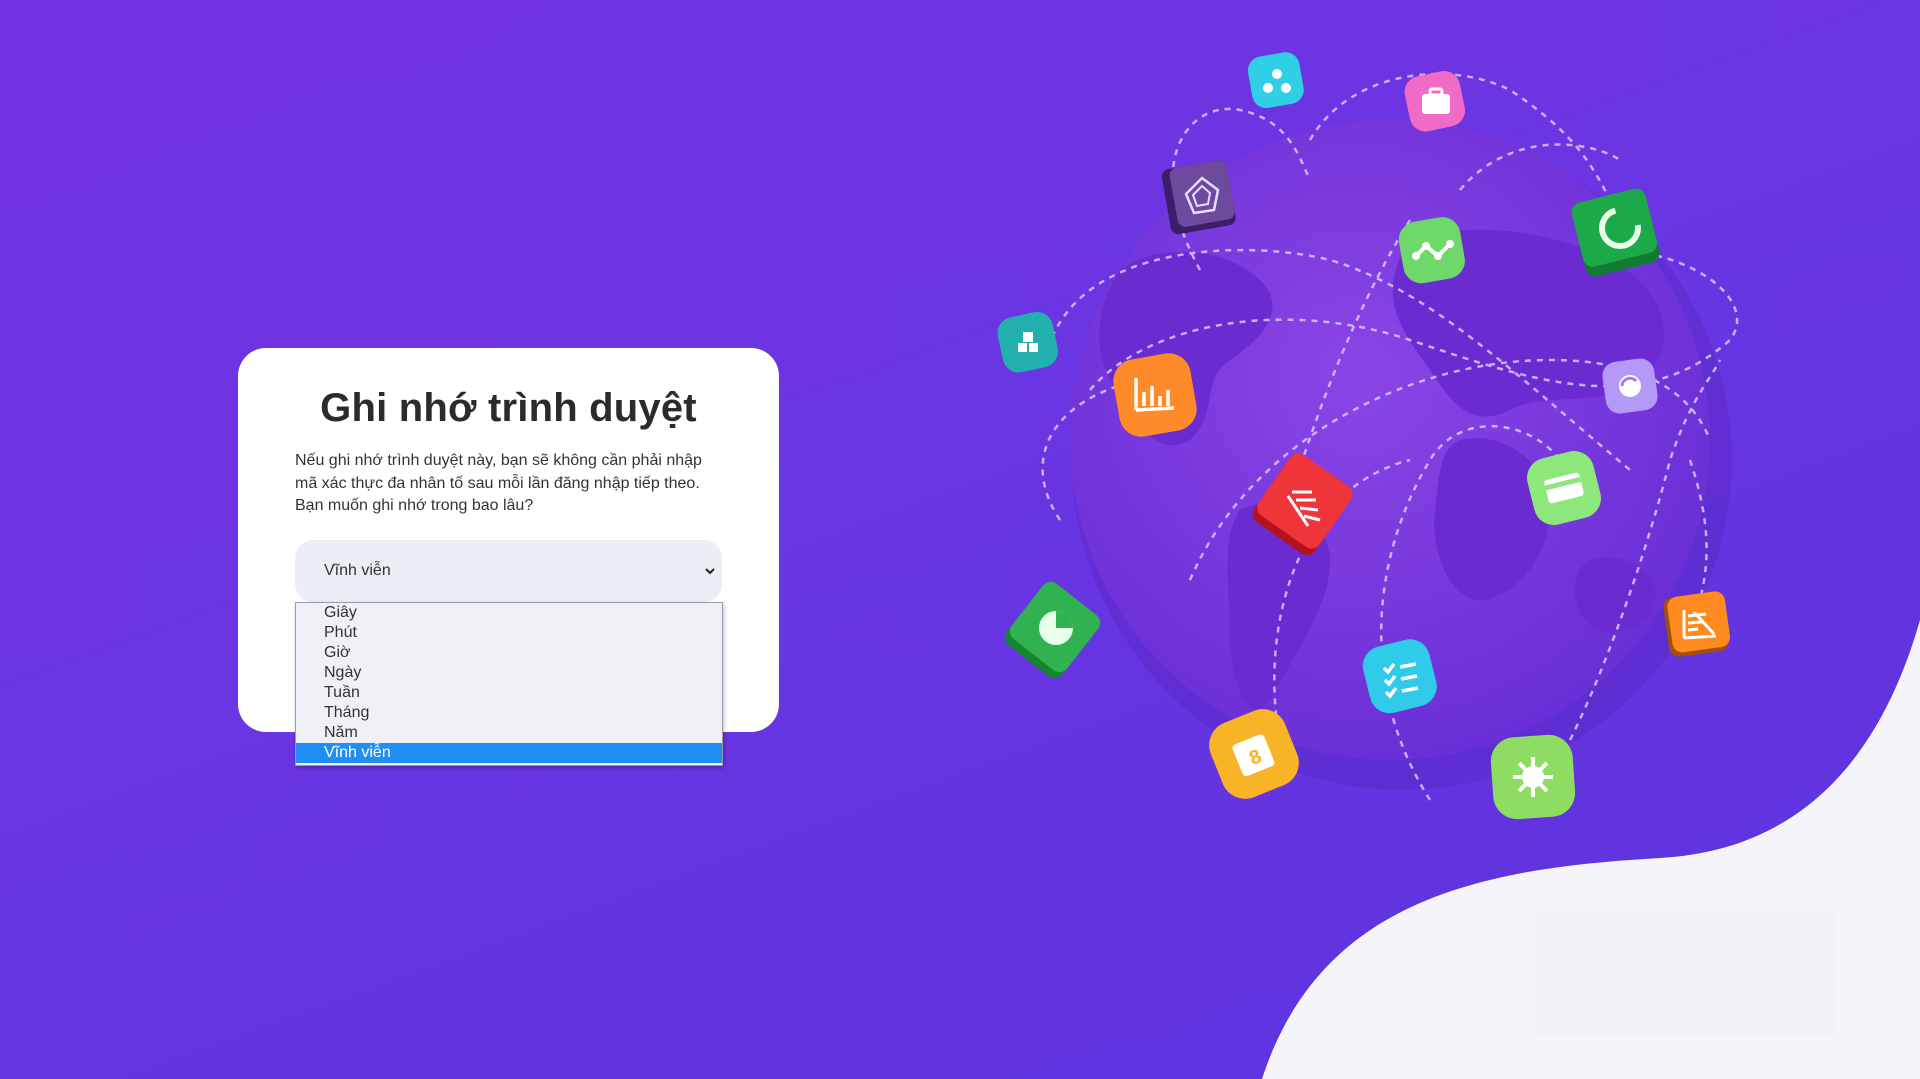 The image size is (1920, 1079). I want to click on duration-option-seconds: Giây, so click(509, 613).